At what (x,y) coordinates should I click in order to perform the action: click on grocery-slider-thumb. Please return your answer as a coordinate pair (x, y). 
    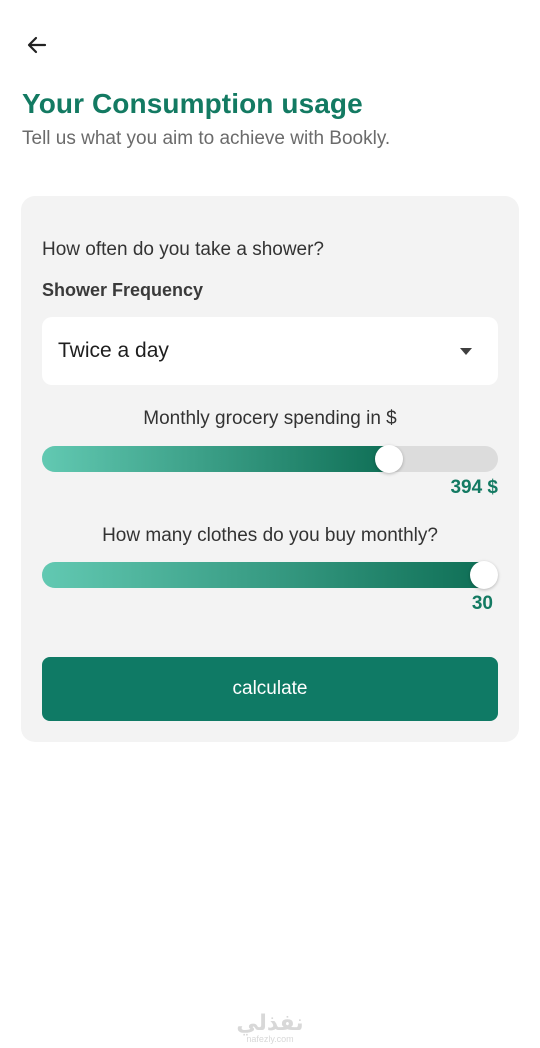
    Looking at the image, I should click on (388, 459).